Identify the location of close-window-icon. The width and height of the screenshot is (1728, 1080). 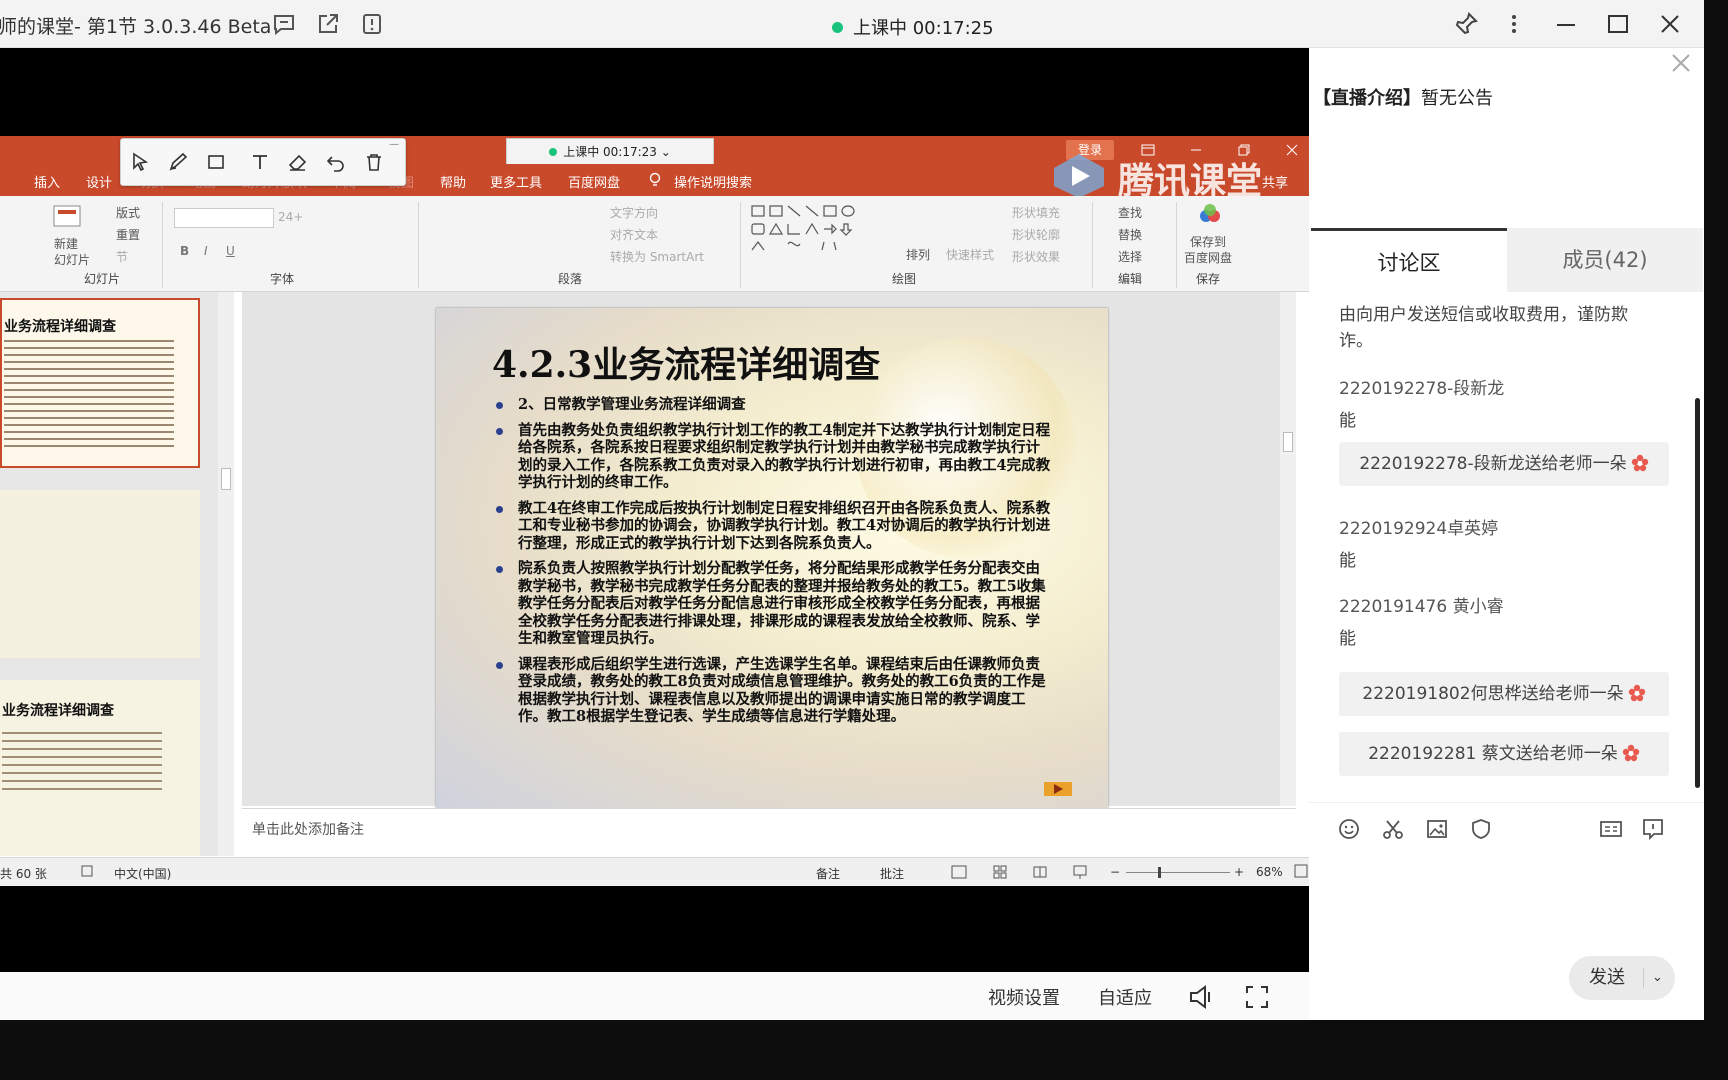
(1670, 24).